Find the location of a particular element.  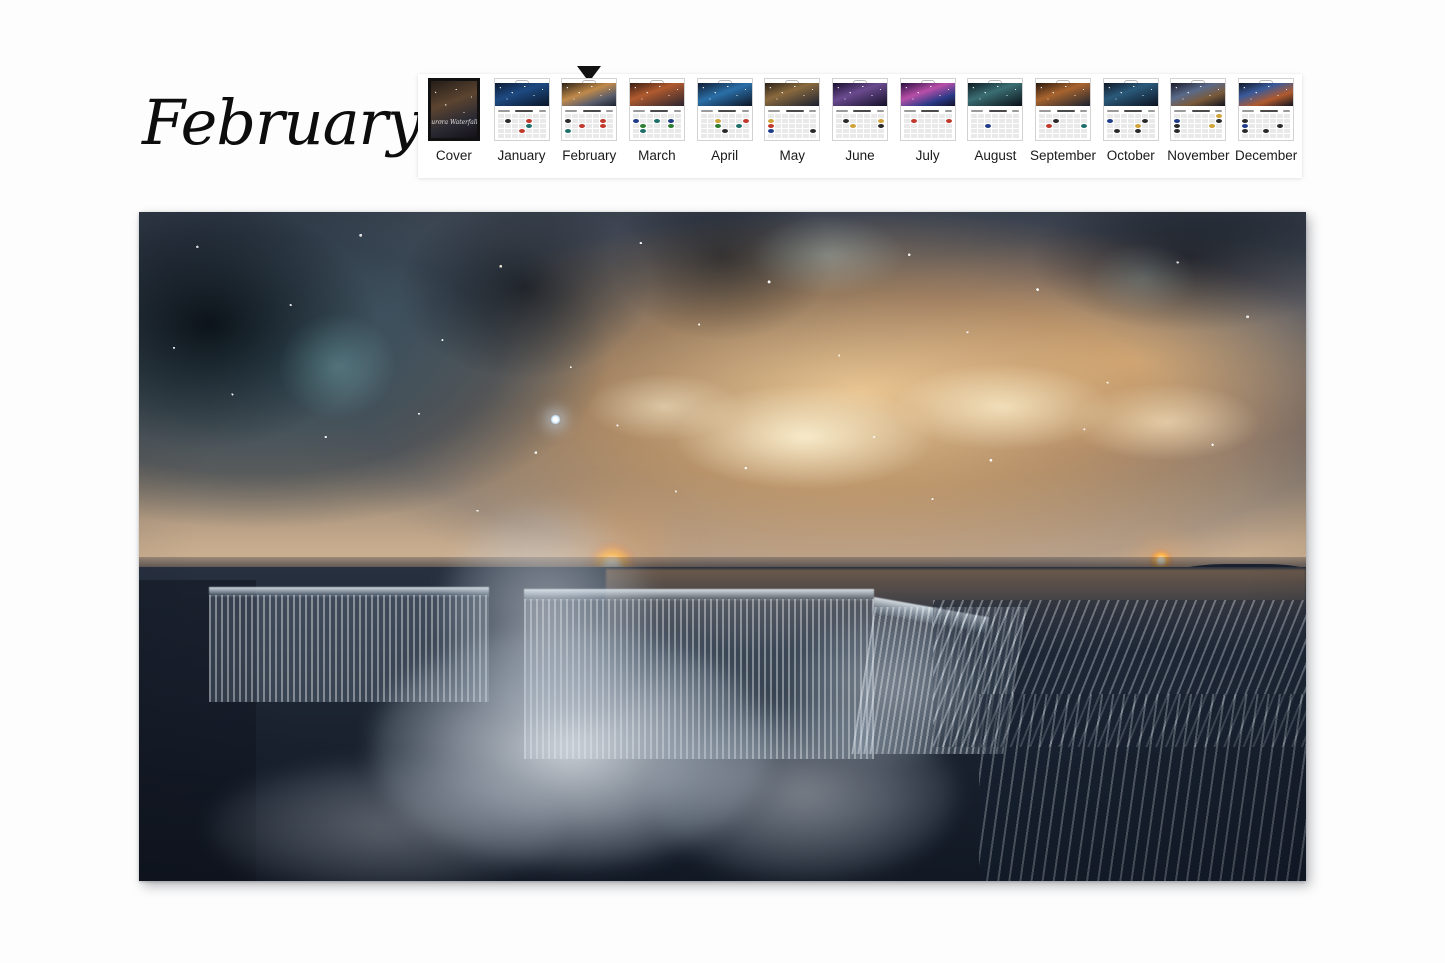

thumbnail-april: April is located at coordinates (725, 127).